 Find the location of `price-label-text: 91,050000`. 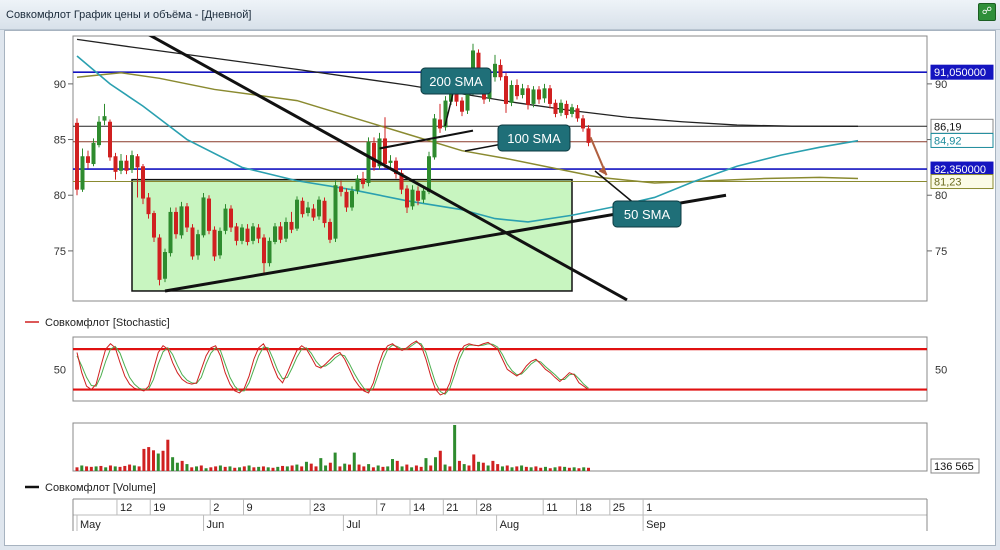

price-label-text: 91,050000 is located at coordinates (960, 73).